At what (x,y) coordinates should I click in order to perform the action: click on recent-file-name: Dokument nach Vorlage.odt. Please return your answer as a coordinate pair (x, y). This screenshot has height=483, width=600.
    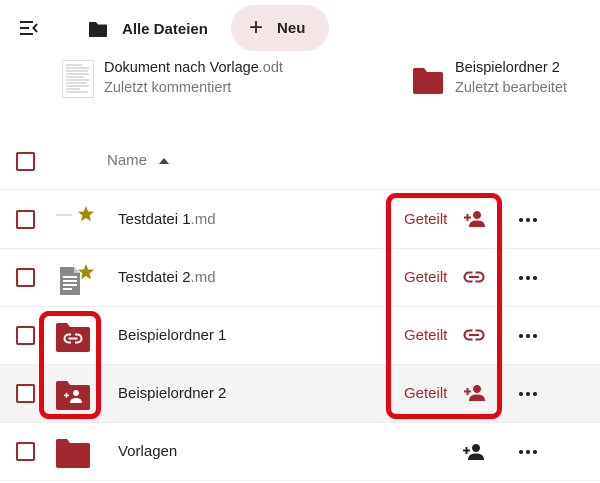
    Looking at the image, I should click on (193, 68).